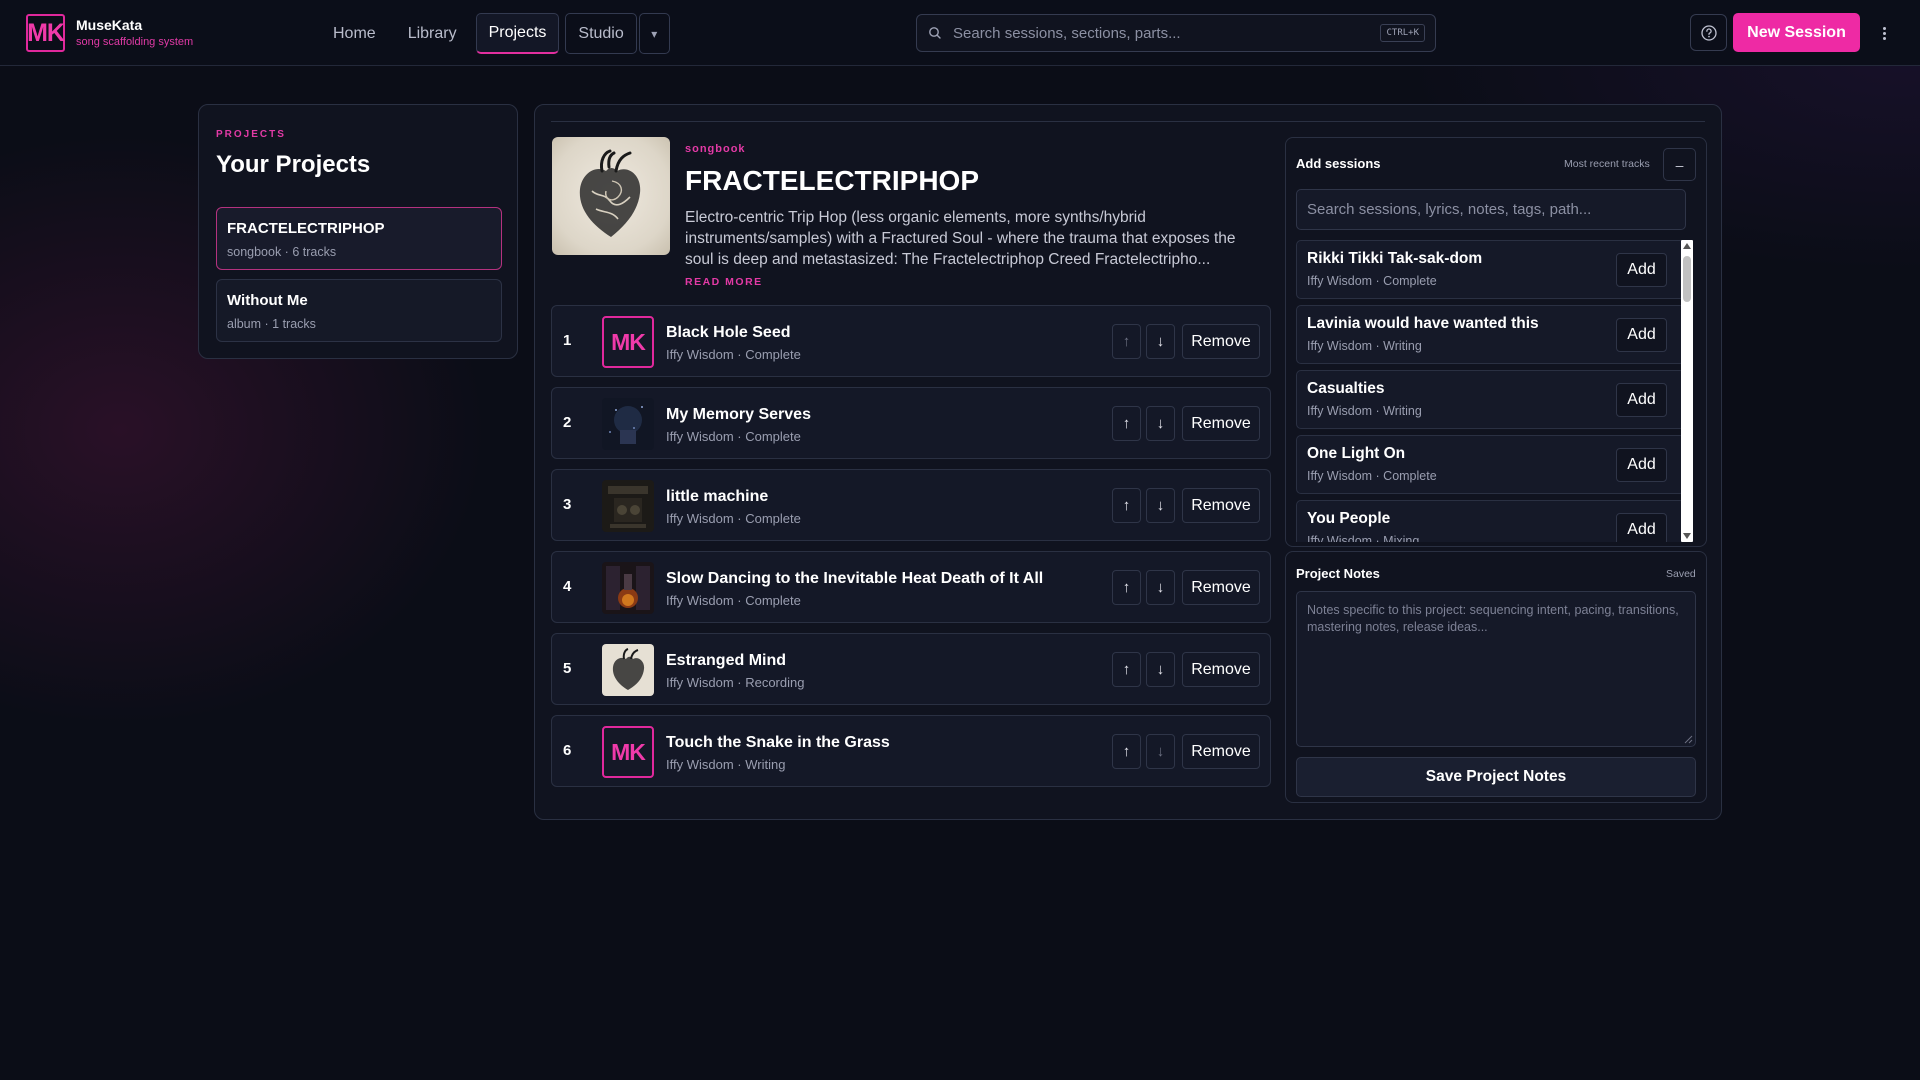 The image size is (1920, 1080). I want to click on session-search-input, so click(1491, 209).